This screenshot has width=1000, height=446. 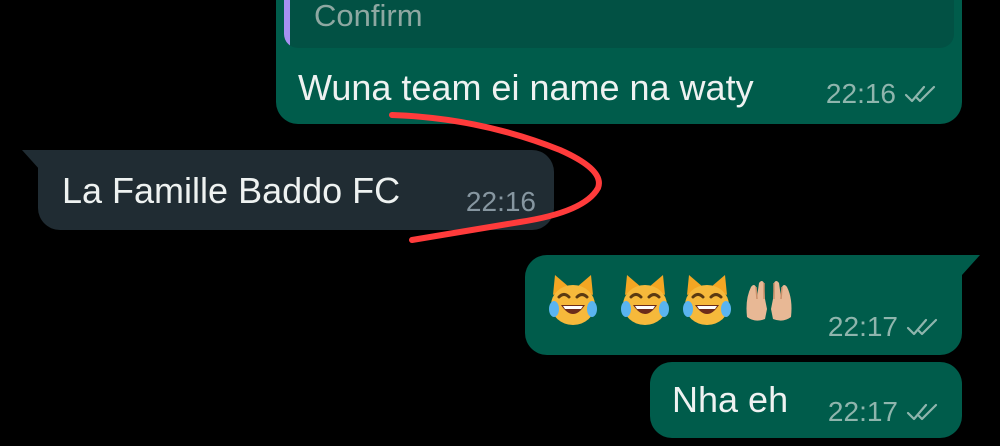 What do you see at coordinates (619, 24) in the screenshot?
I see `quoted-message: Confirm` at bounding box center [619, 24].